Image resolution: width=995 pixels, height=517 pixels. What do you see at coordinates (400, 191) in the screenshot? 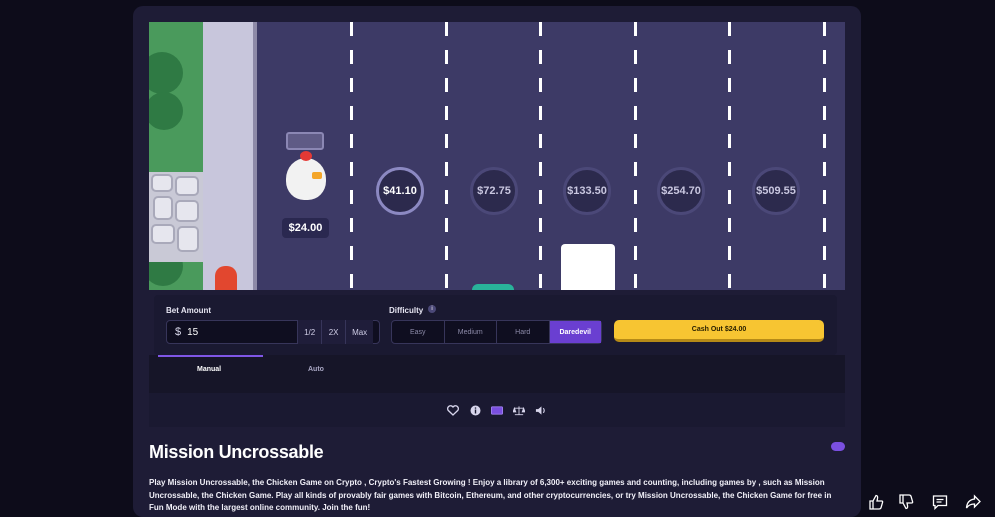
I see `lane-multiplier-1: $41.10` at bounding box center [400, 191].